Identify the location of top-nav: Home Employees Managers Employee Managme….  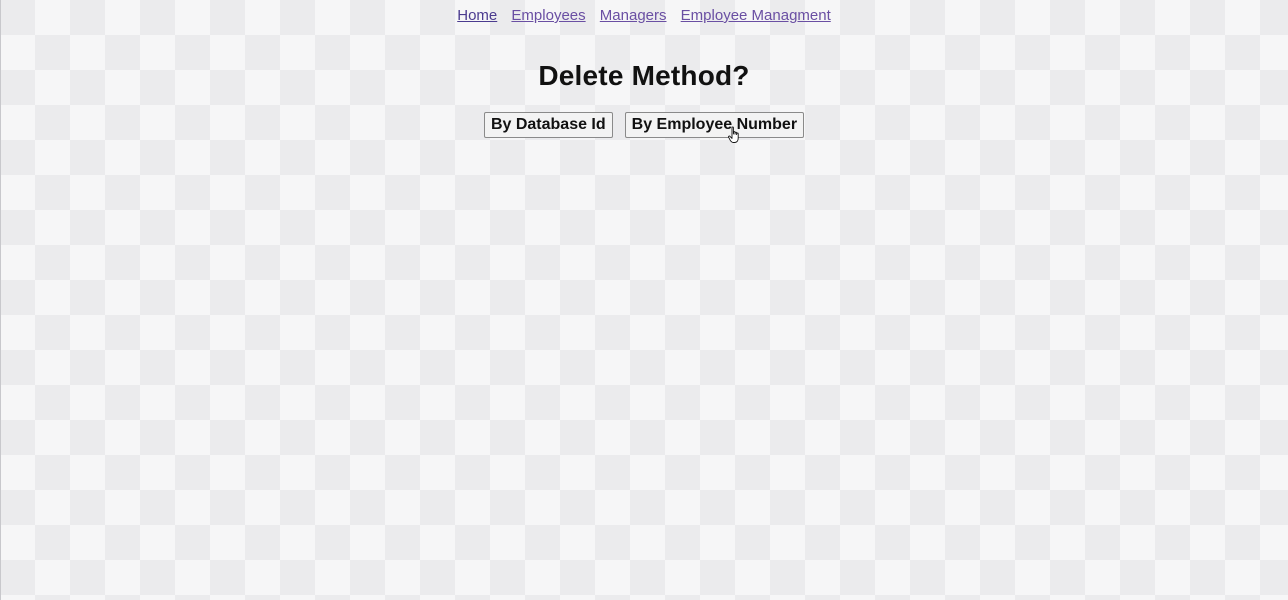
(644, 15).